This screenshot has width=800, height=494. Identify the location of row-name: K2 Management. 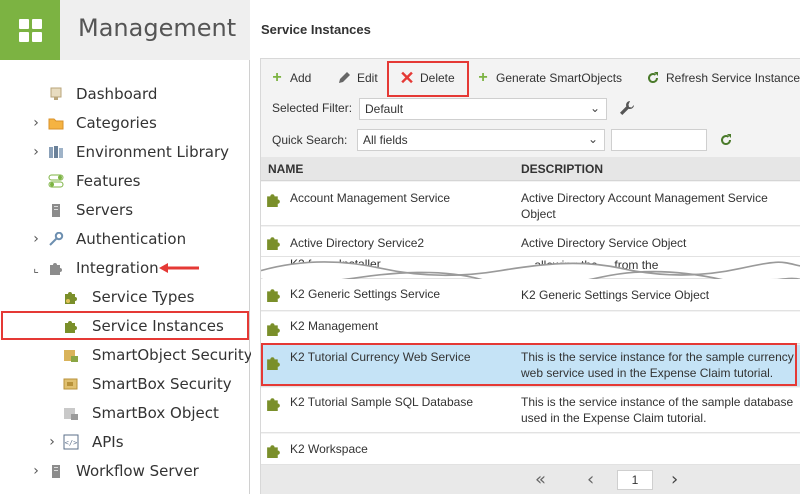
(334, 326).